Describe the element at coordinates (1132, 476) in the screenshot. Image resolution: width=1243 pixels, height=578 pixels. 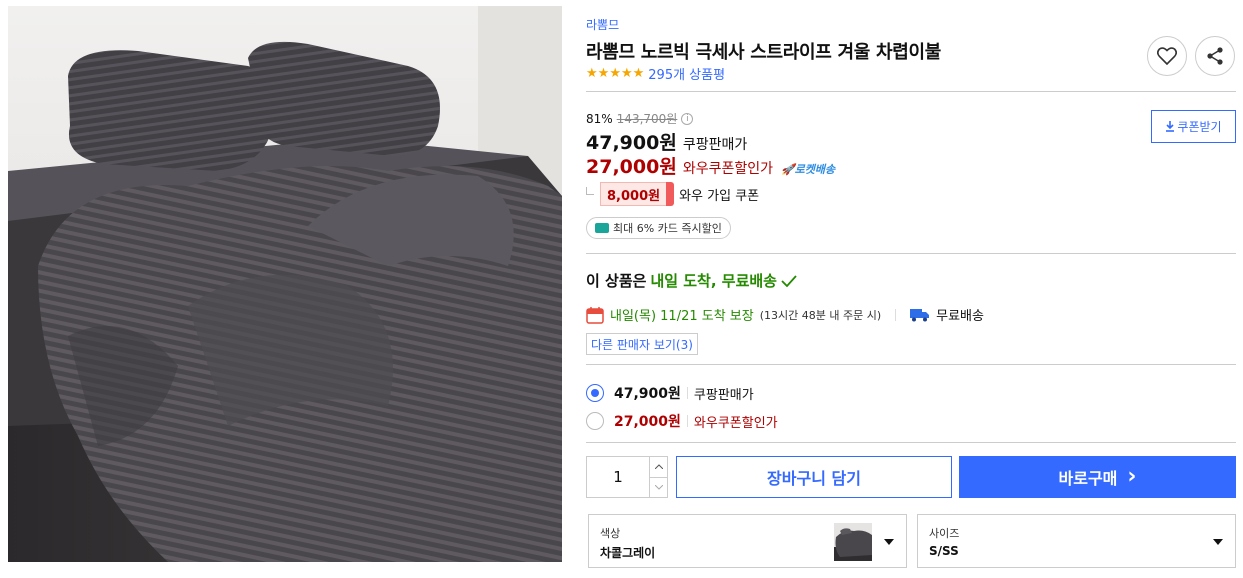
I see `chevron-right-icon: ›` at that location.